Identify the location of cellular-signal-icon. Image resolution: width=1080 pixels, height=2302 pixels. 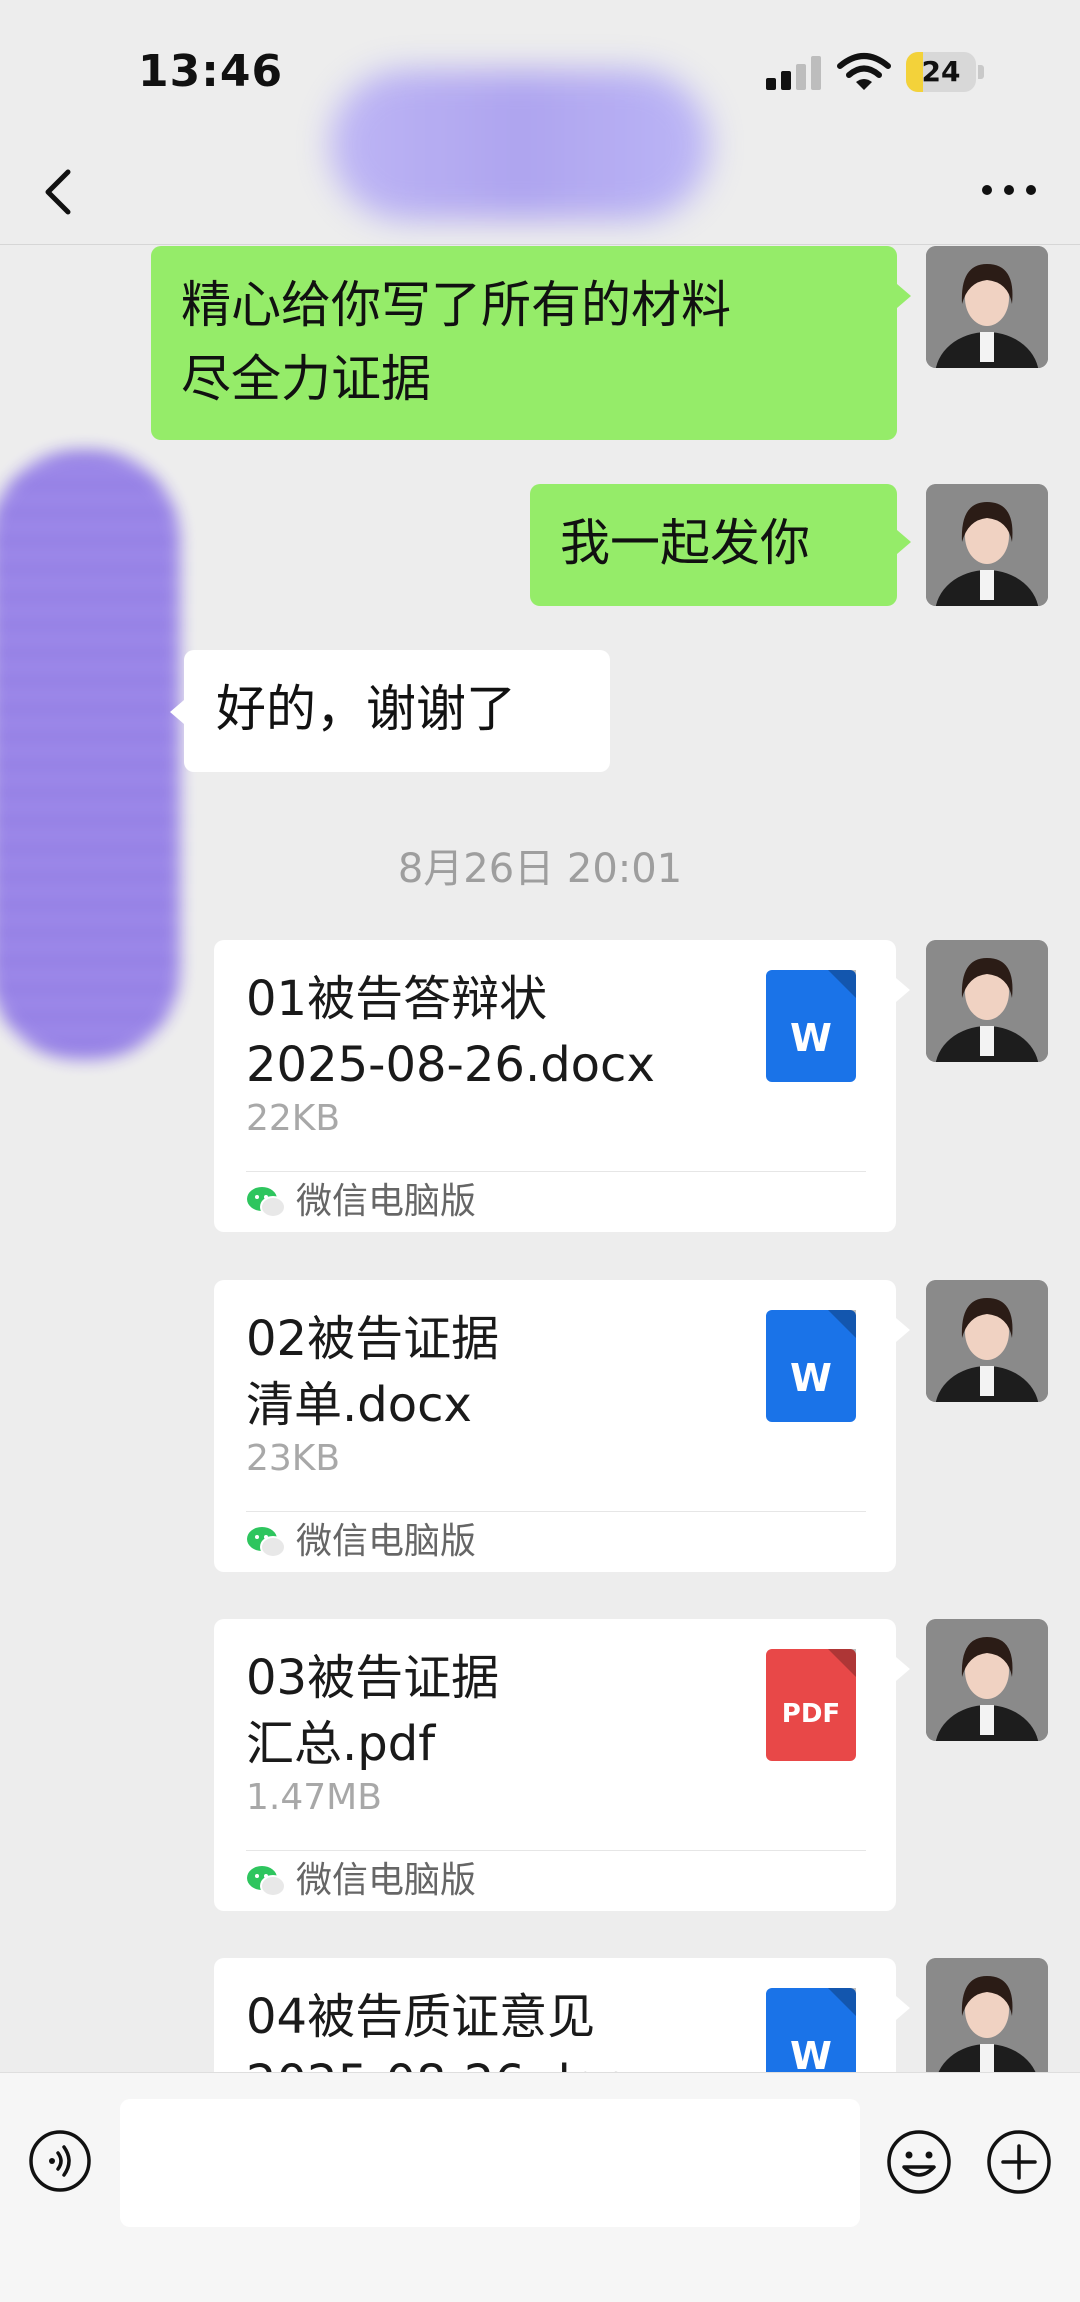
(793, 73).